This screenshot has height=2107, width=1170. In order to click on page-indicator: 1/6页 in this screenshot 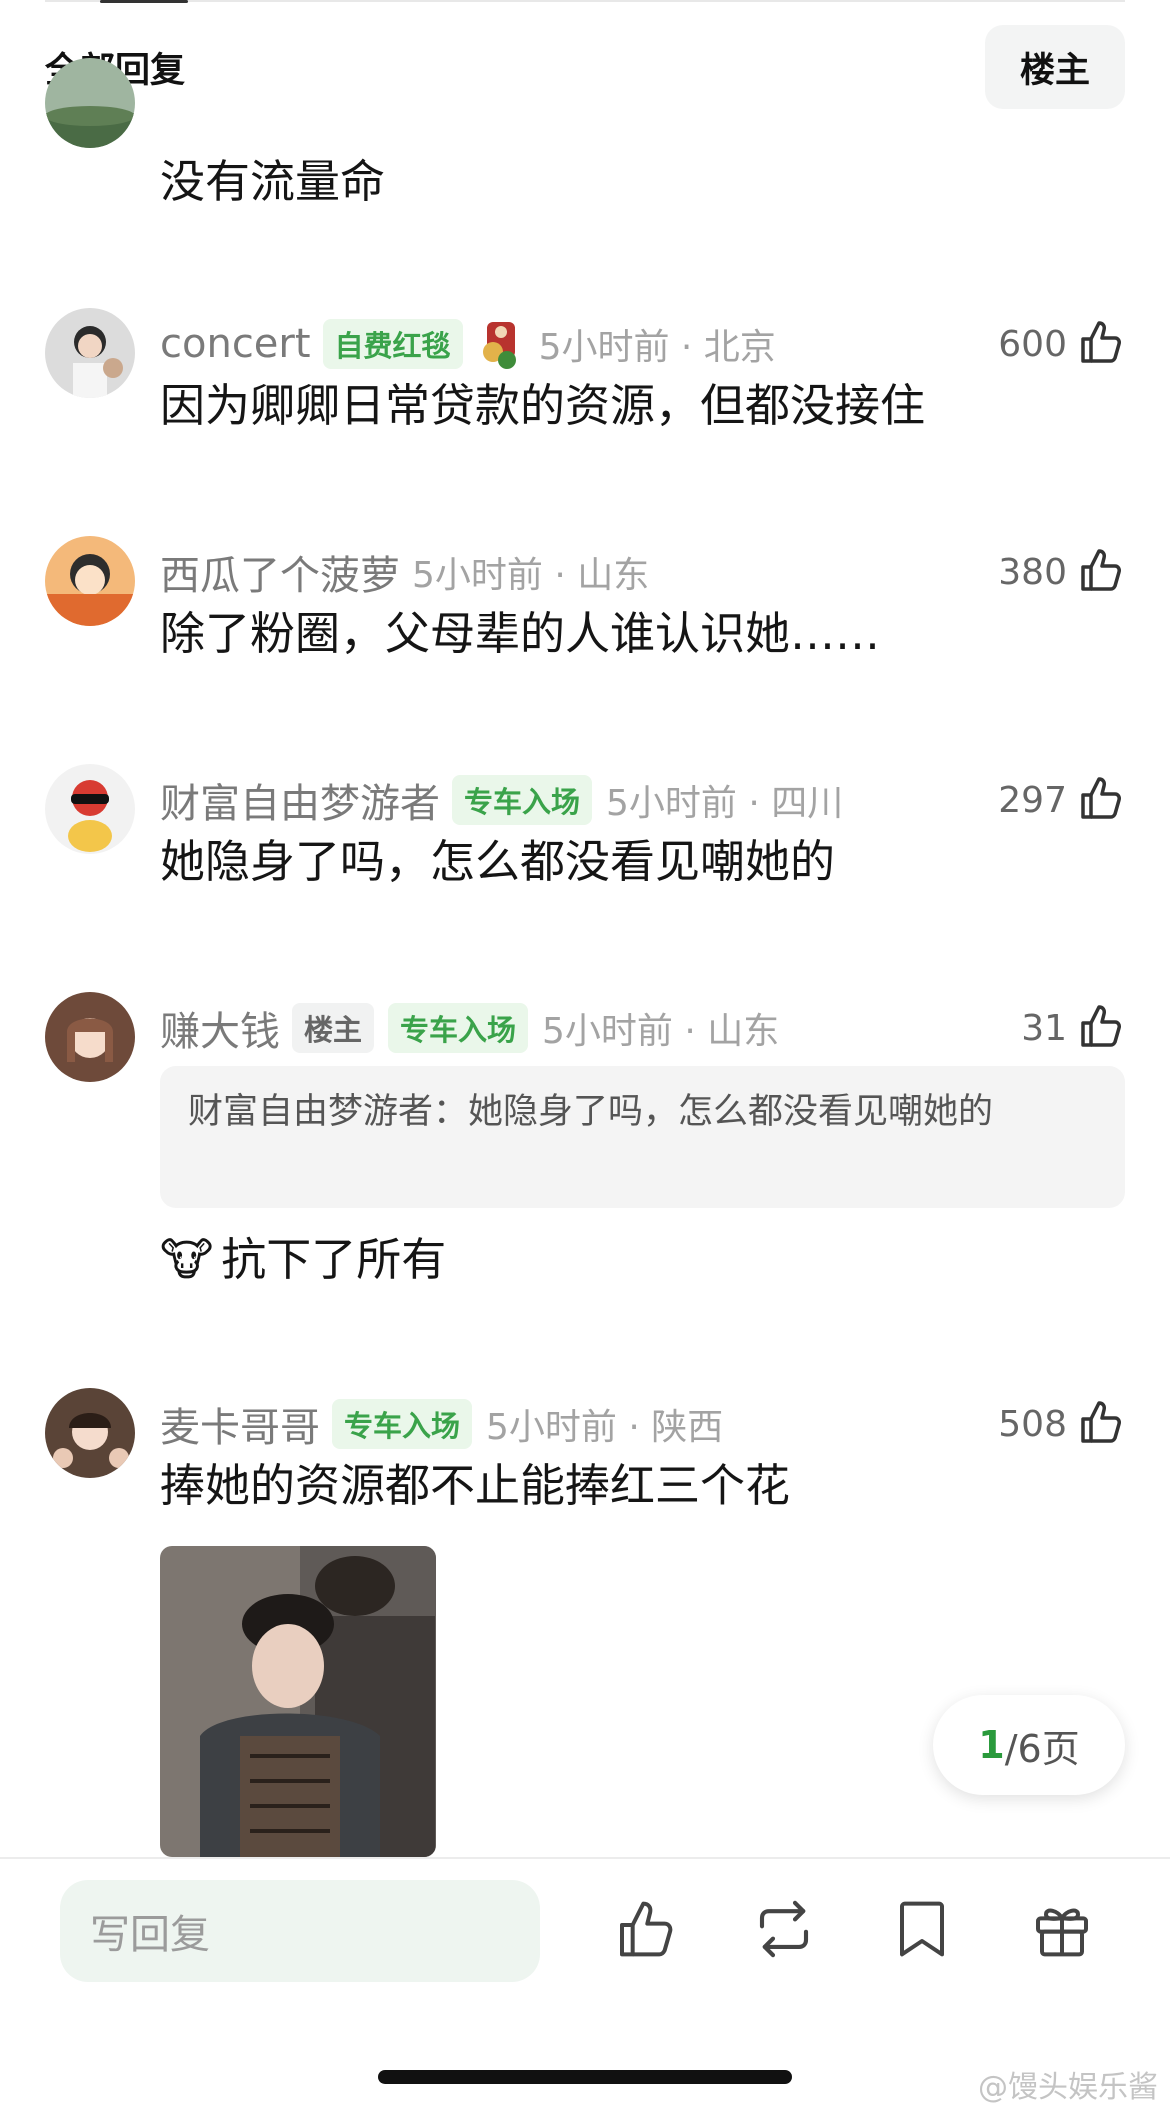, I will do `click(1029, 1745)`.